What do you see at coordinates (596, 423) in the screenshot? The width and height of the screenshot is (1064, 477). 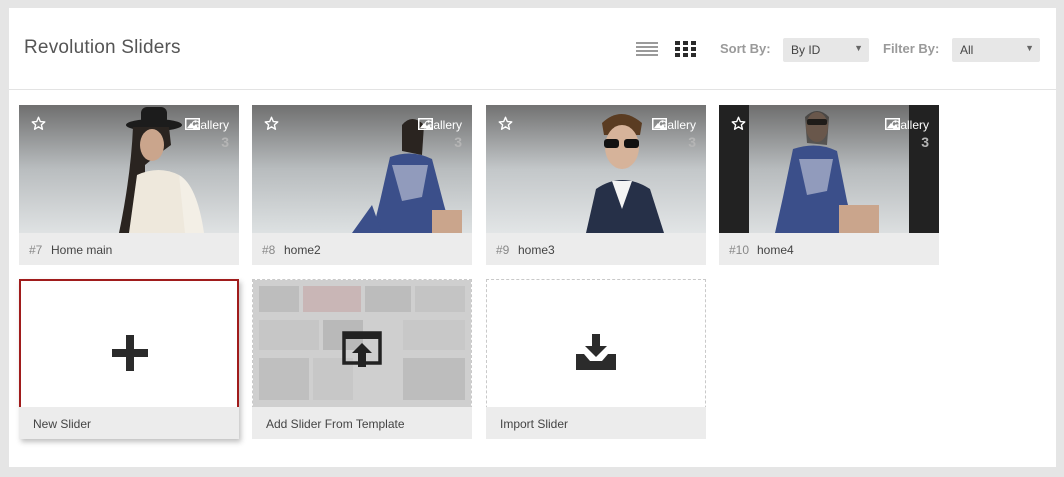 I see `import-slider-bar: Import Slider` at bounding box center [596, 423].